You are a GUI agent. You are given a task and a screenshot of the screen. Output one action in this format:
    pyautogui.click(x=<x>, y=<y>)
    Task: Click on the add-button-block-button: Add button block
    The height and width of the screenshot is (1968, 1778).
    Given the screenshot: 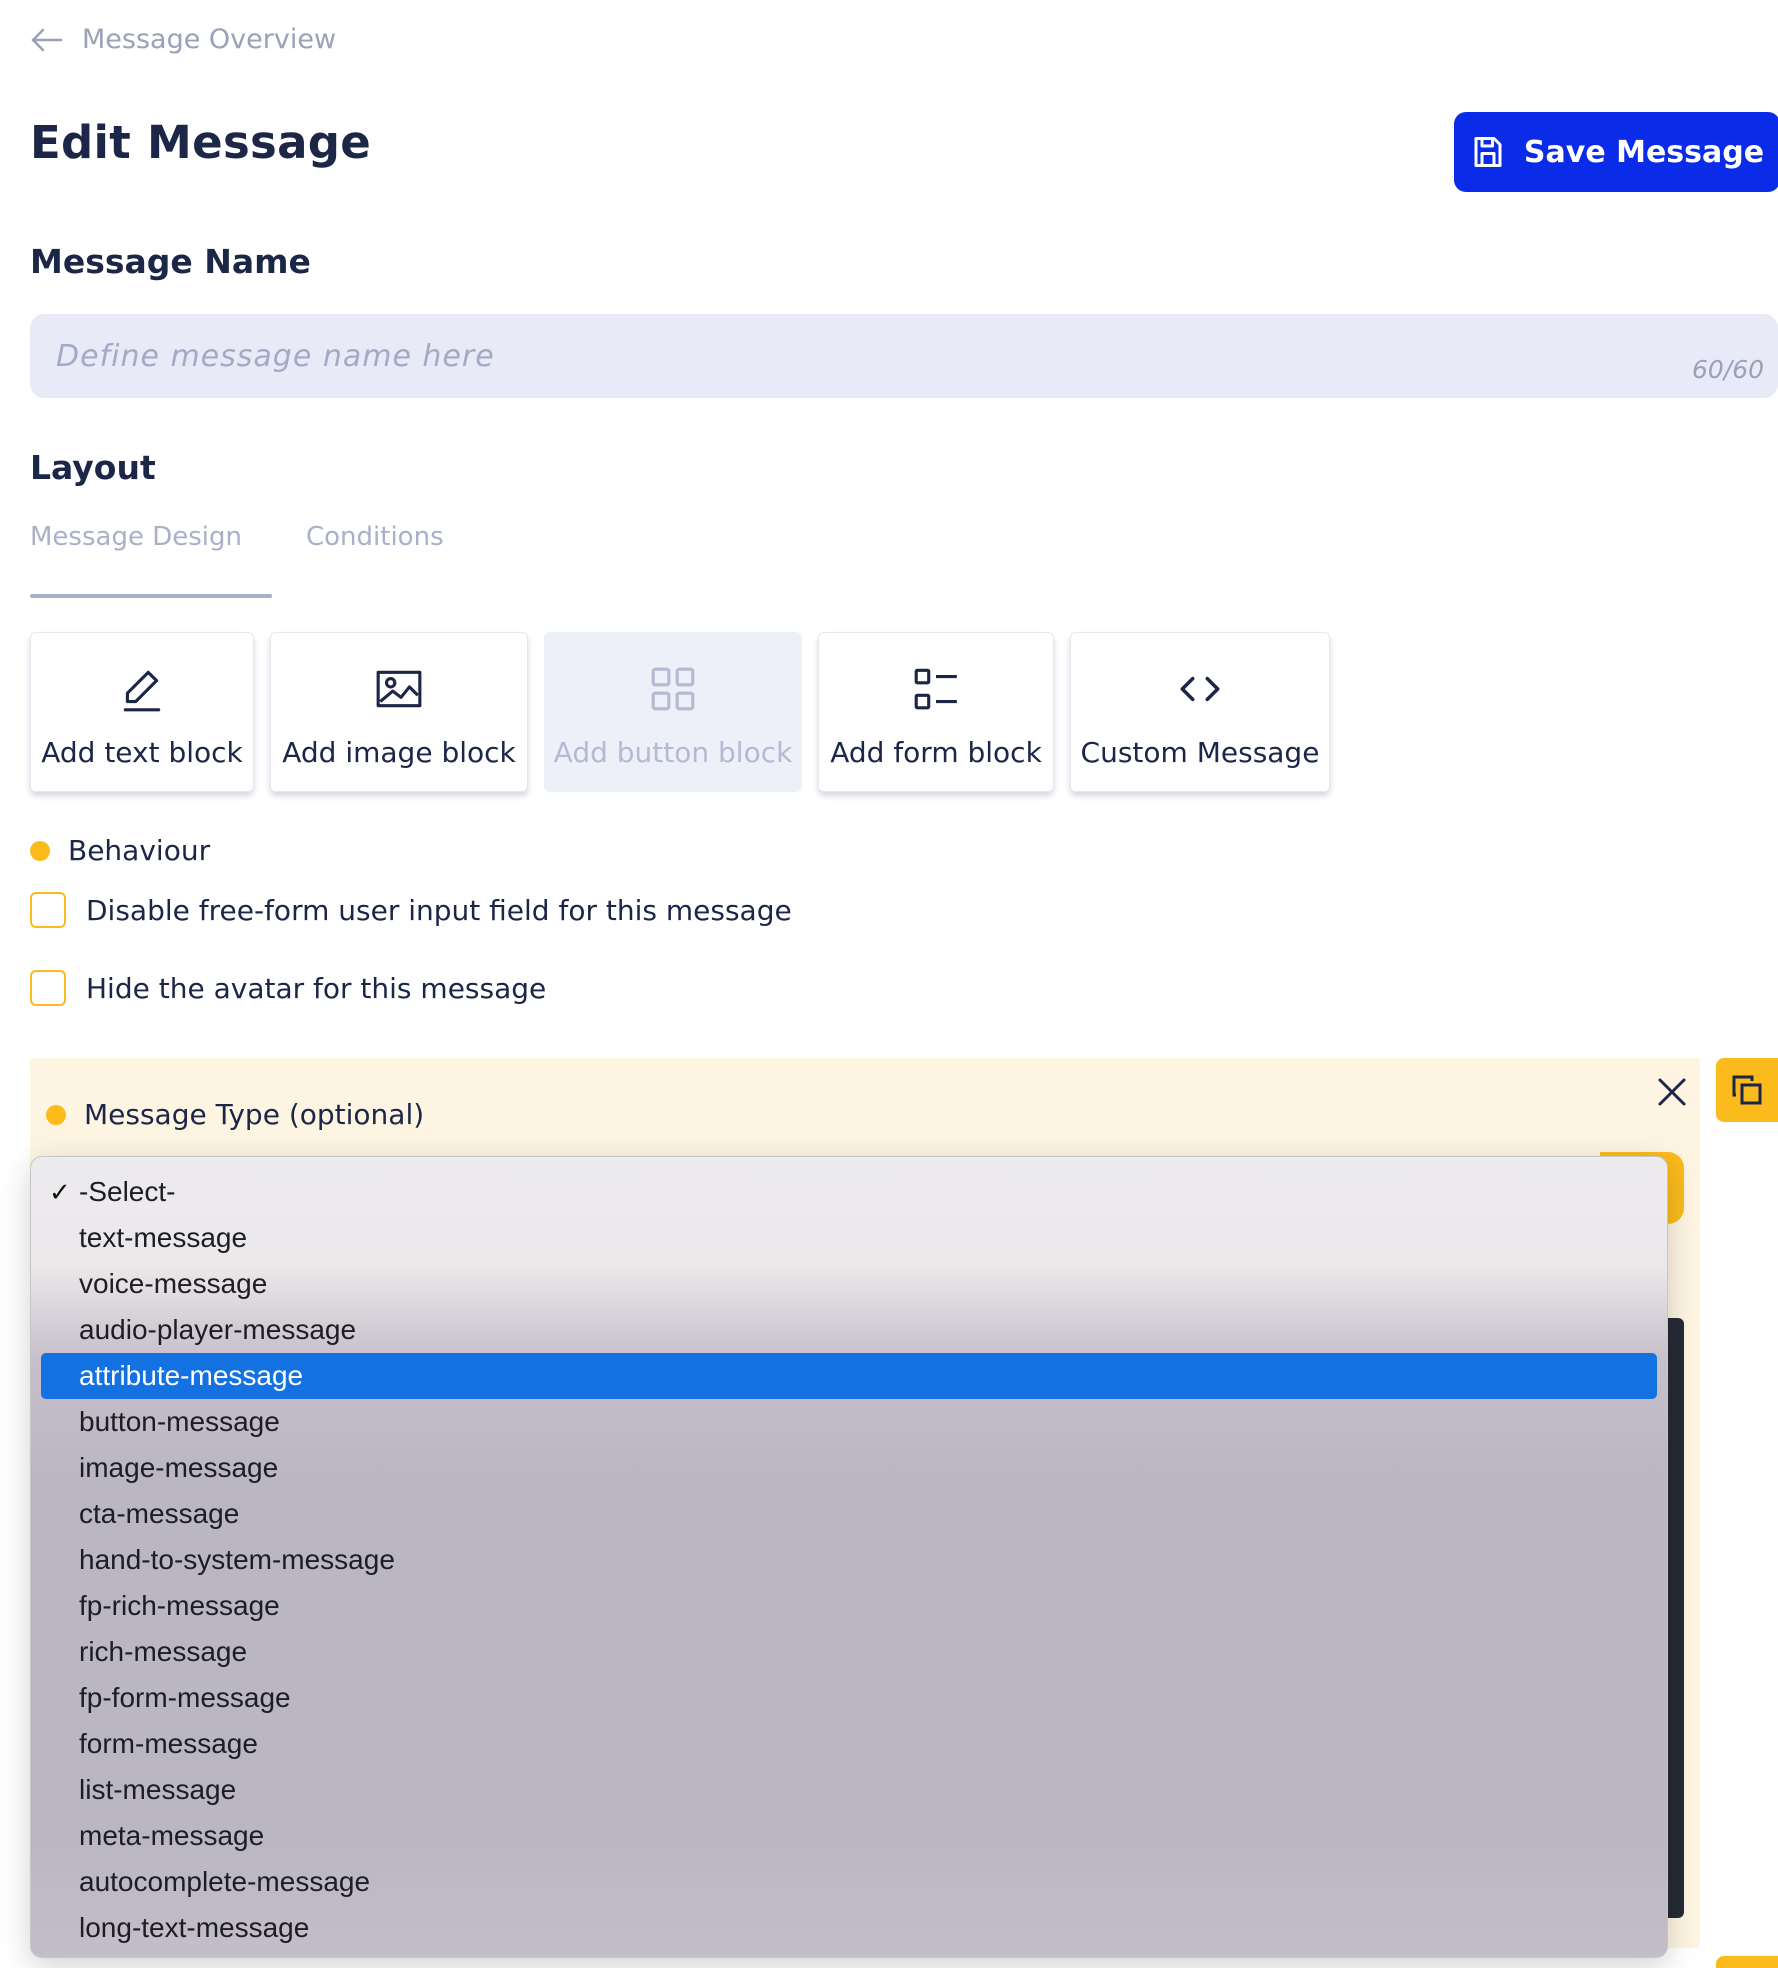 What is the action you would take?
    pyautogui.click(x=673, y=712)
    